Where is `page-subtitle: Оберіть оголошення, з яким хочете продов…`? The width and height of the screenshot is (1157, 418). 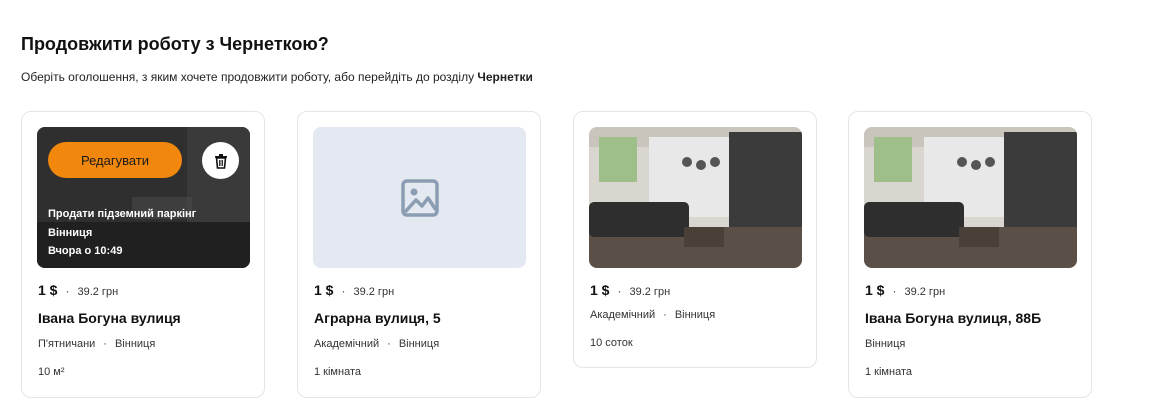
page-subtitle: Оберіть оголошення, з яким хочете продов… is located at coordinates (277, 77).